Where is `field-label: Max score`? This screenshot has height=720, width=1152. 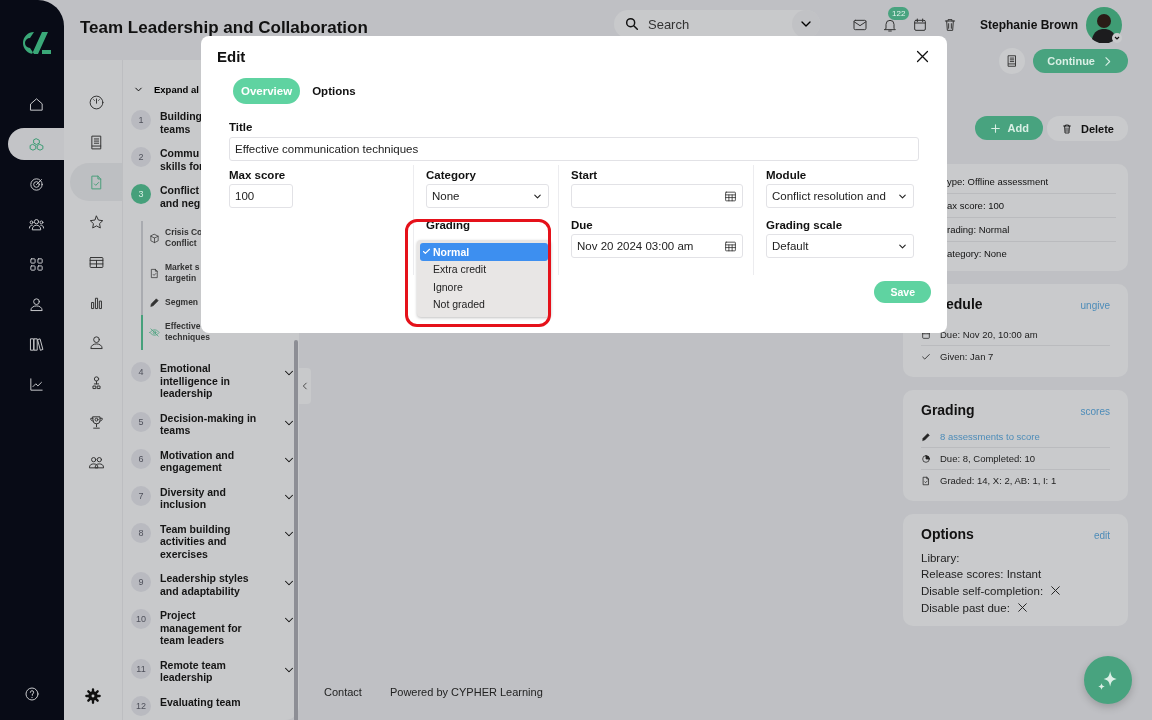
field-label: Max score is located at coordinates (258, 175).